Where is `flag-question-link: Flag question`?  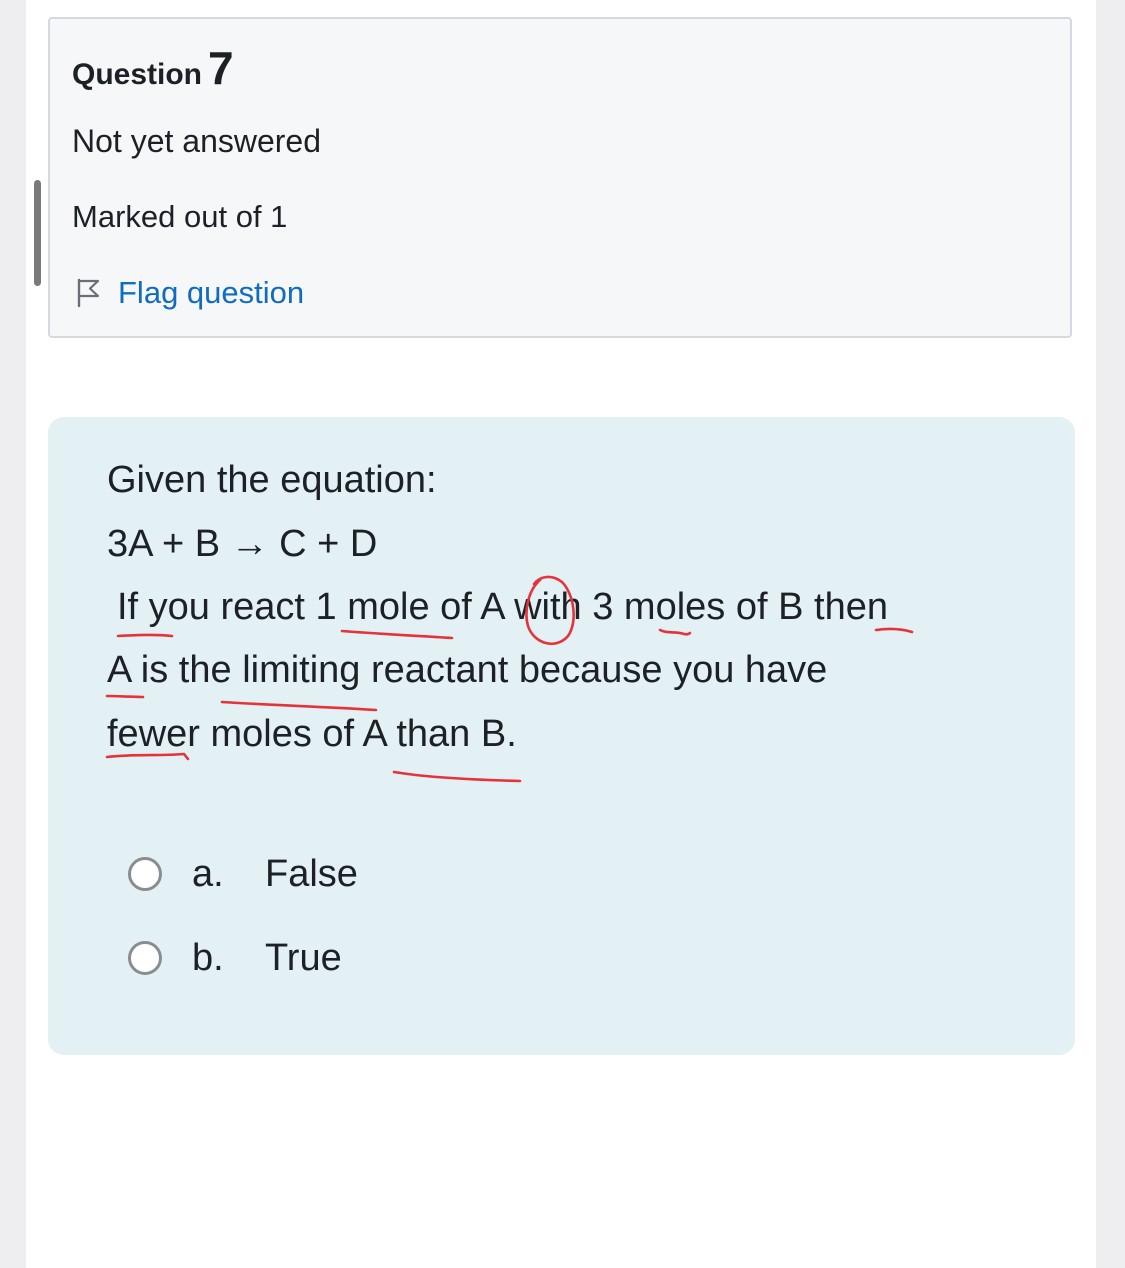
flag-question-link: Flag question is located at coordinates (188, 293).